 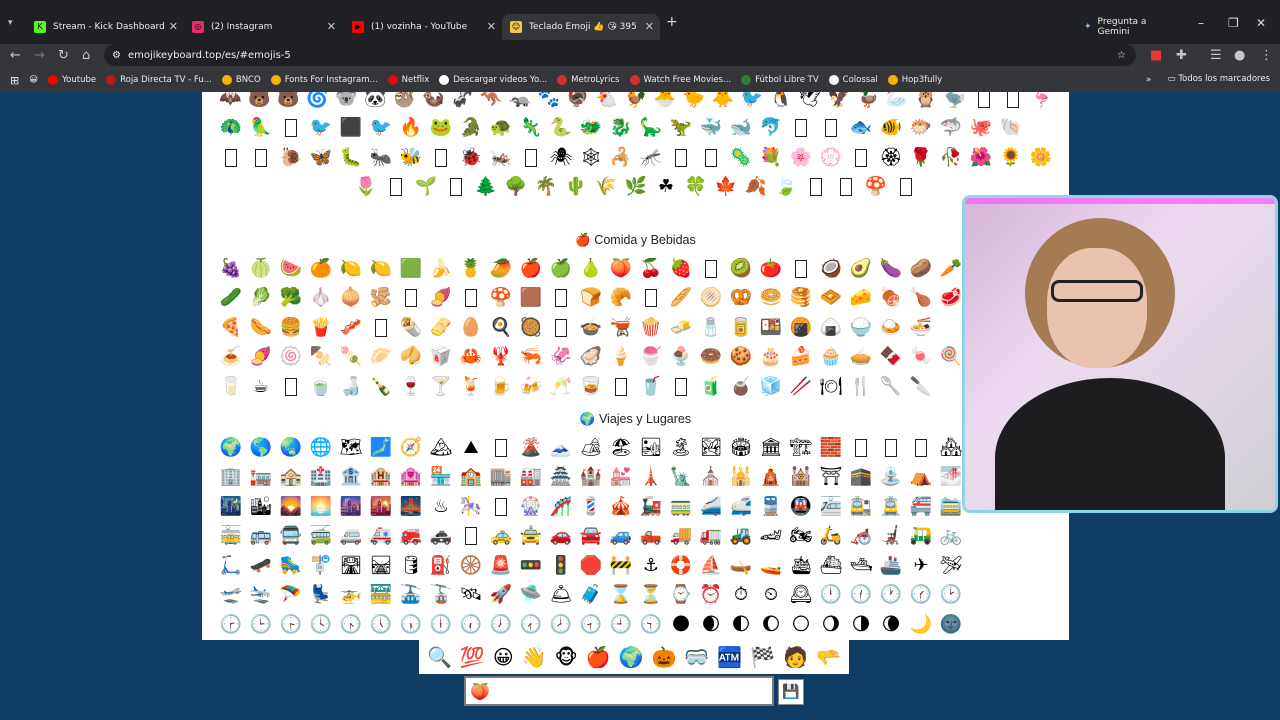 I want to click on emoji-button: 🕗, so click(x=561, y=625).